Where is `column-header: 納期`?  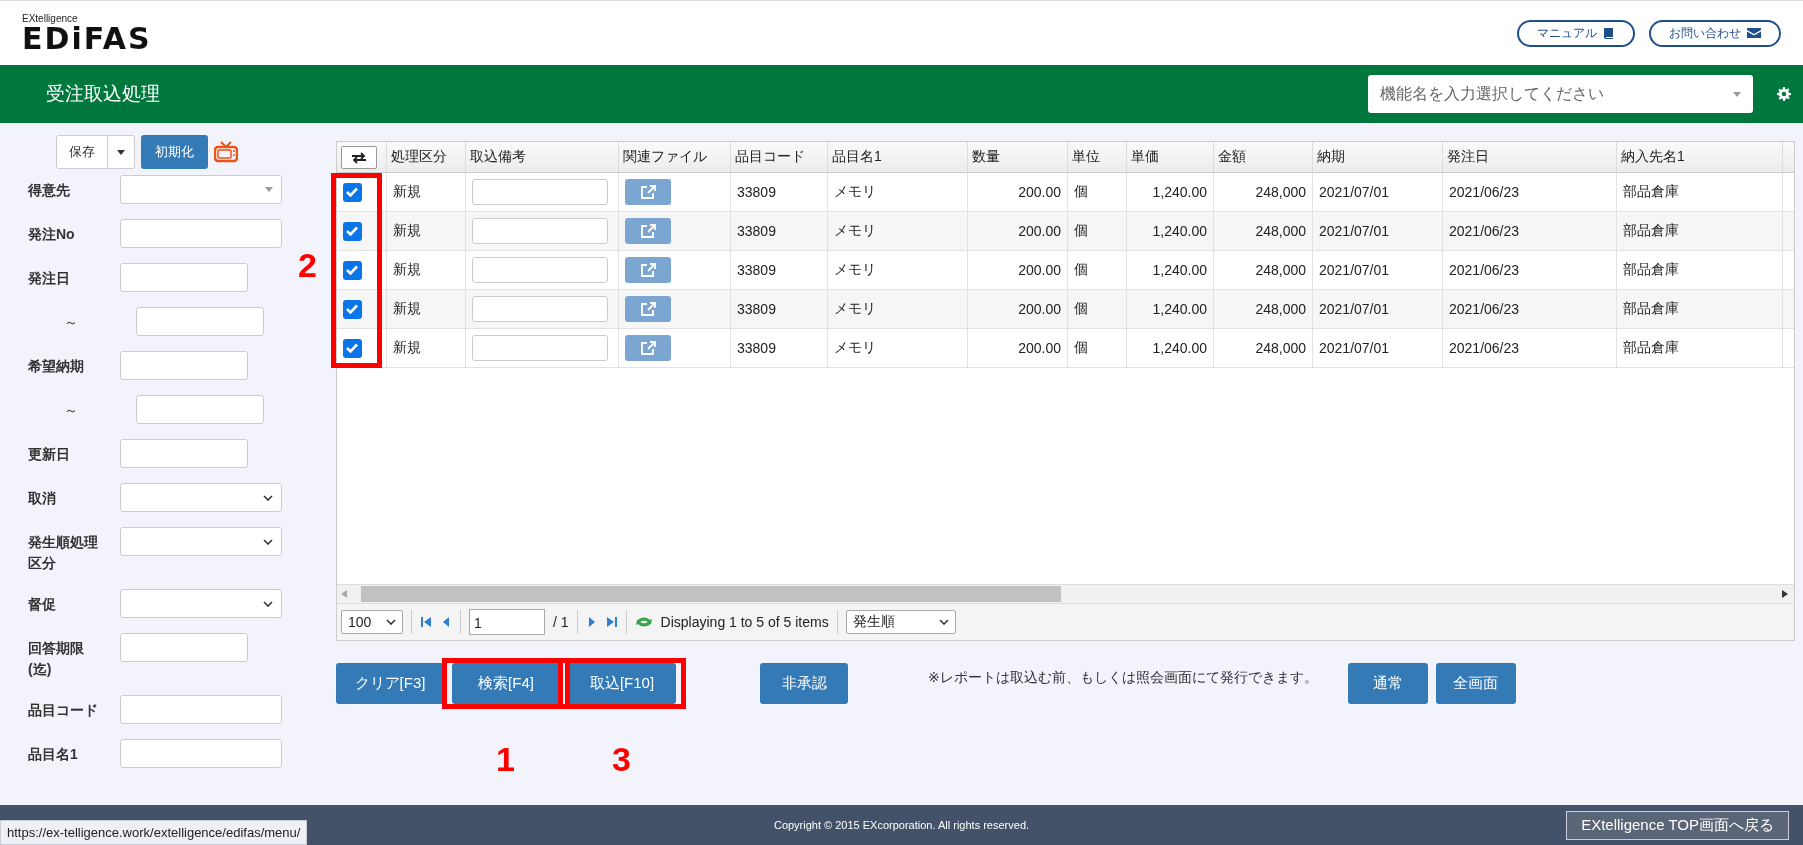 column-header: 納期 is located at coordinates (1378, 157).